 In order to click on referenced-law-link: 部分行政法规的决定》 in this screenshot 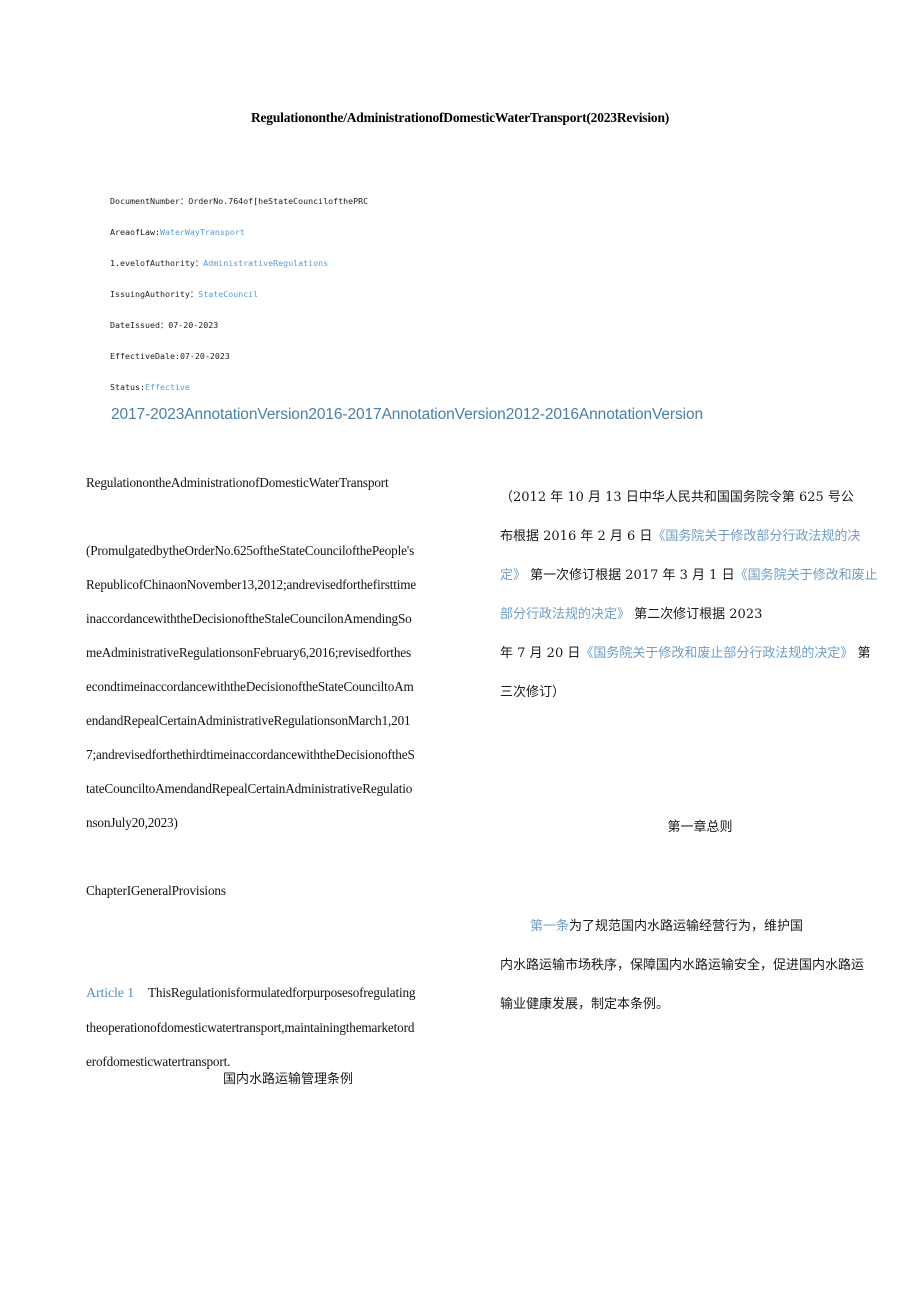, I will do `click(565, 614)`.